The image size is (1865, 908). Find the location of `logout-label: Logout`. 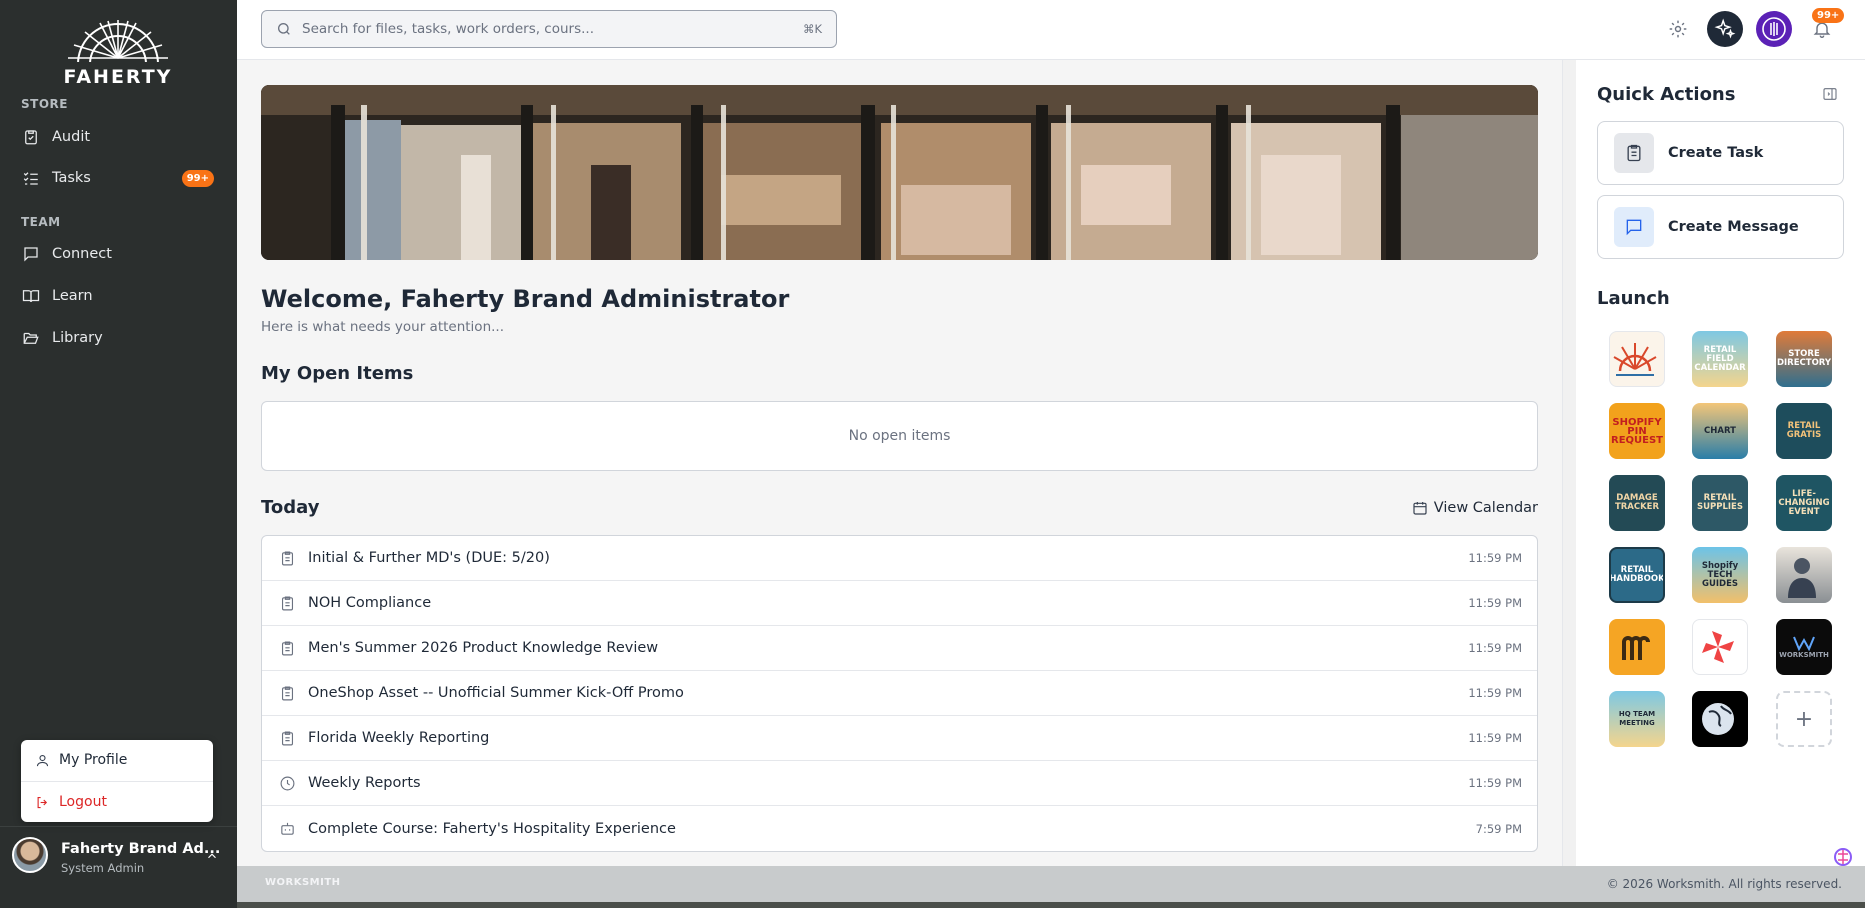

logout-label: Logout is located at coordinates (83, 802).